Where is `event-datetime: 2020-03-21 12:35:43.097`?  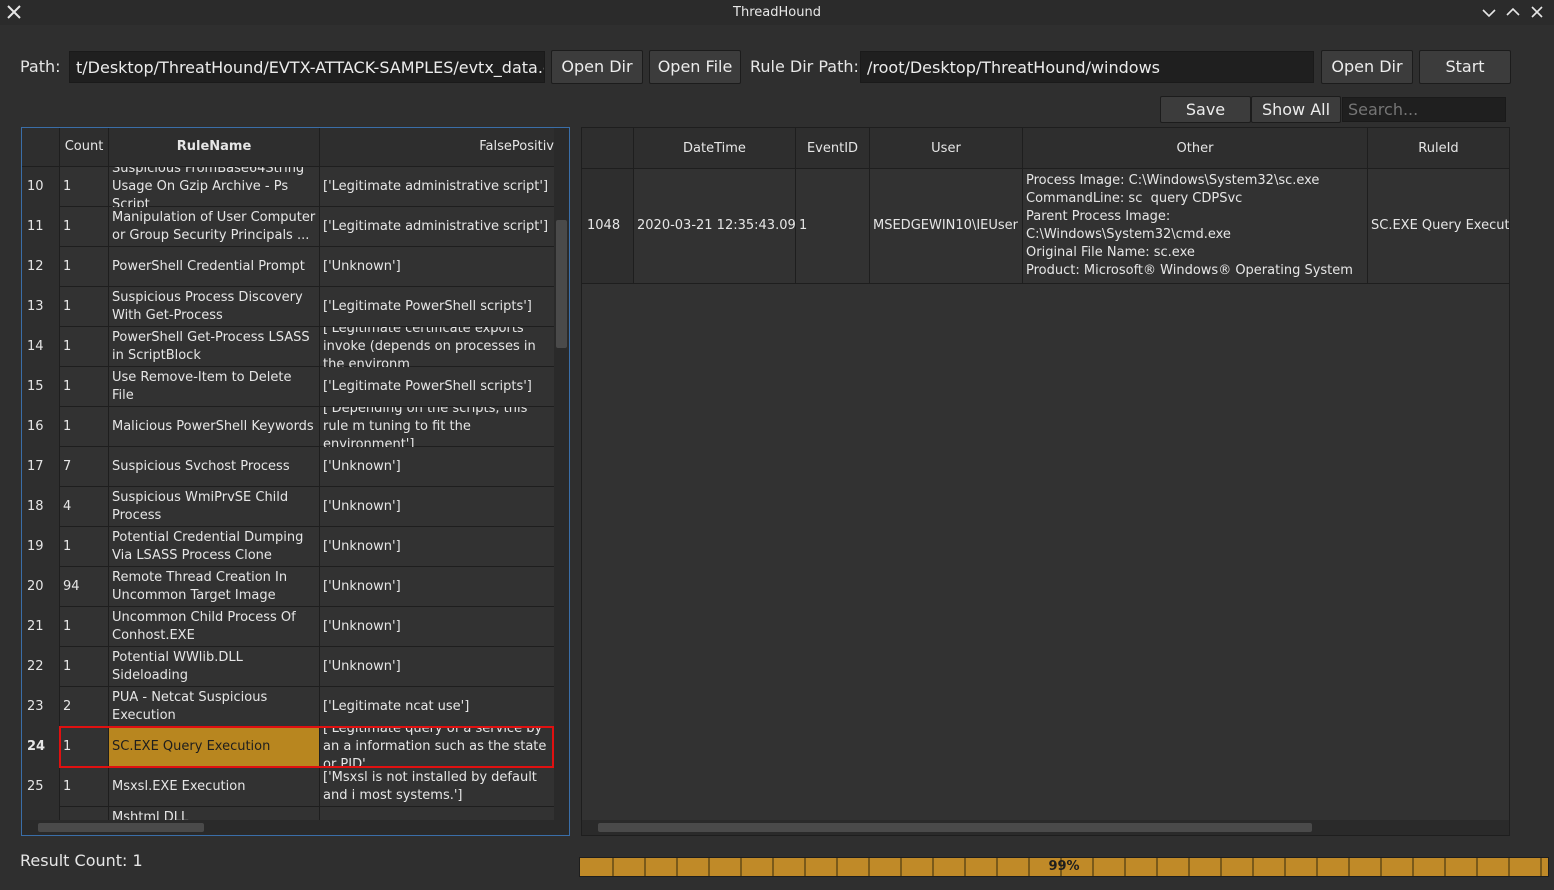 event-datetime: 2020-03-21 12:35:43.097 is located at coordinates (715, 226).